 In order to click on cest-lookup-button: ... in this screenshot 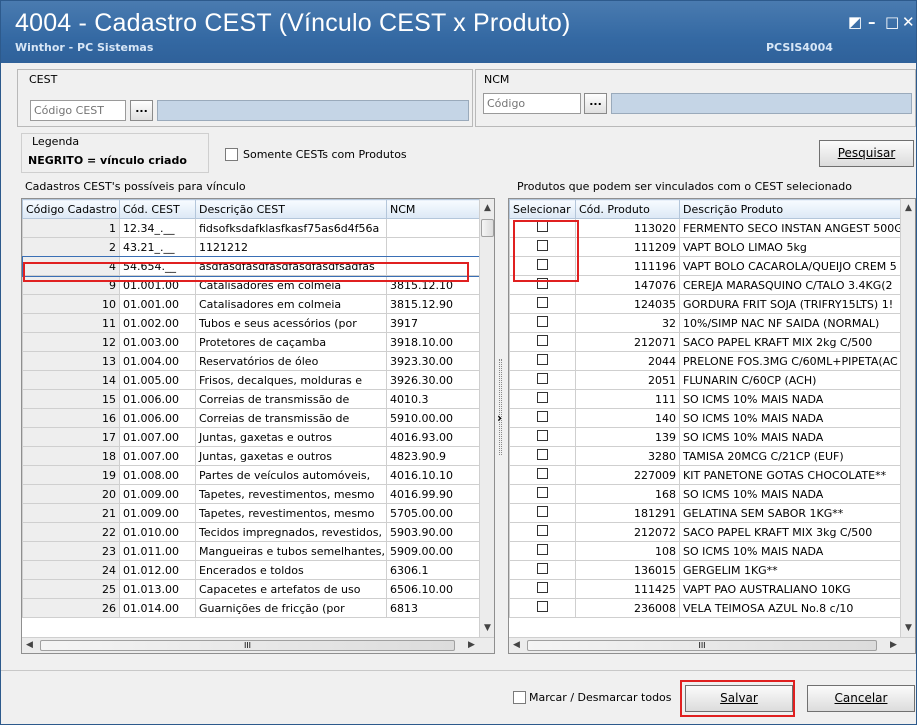, I will do `click(141, 110)`.